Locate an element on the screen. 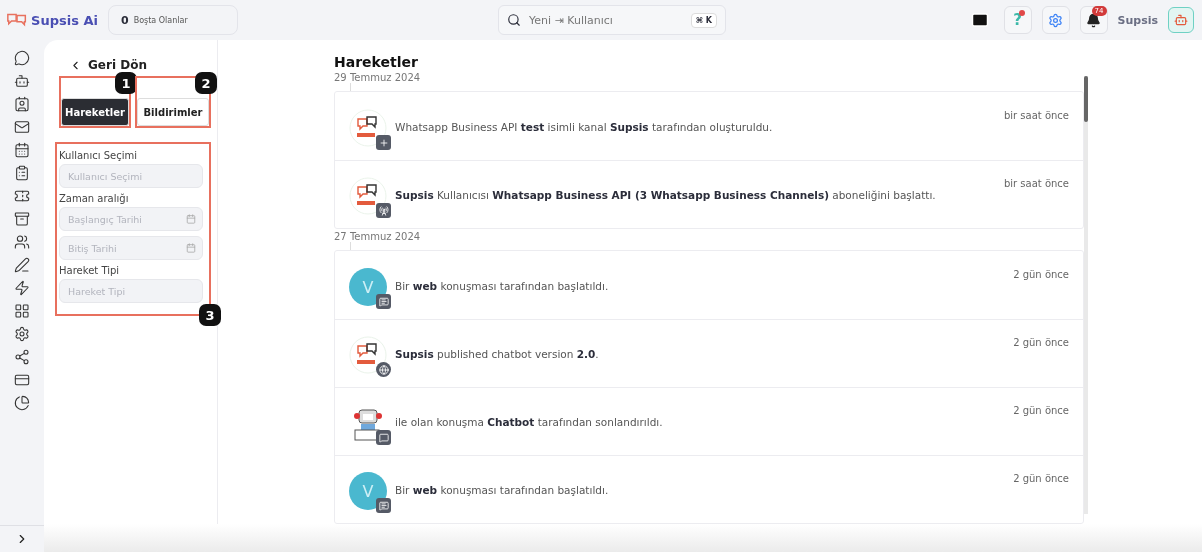  tab: Bildirimler is located at coordinates (173, 112).